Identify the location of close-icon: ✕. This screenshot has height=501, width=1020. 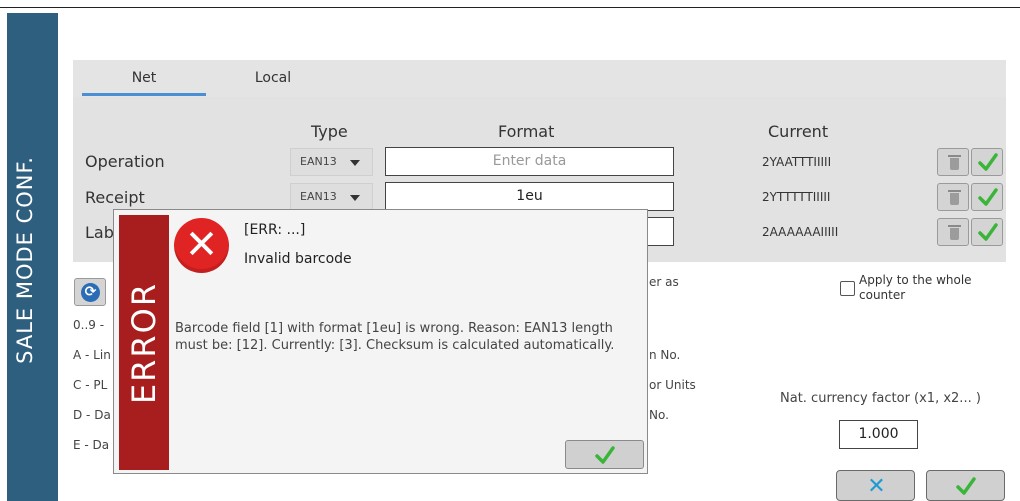
(876, 486).